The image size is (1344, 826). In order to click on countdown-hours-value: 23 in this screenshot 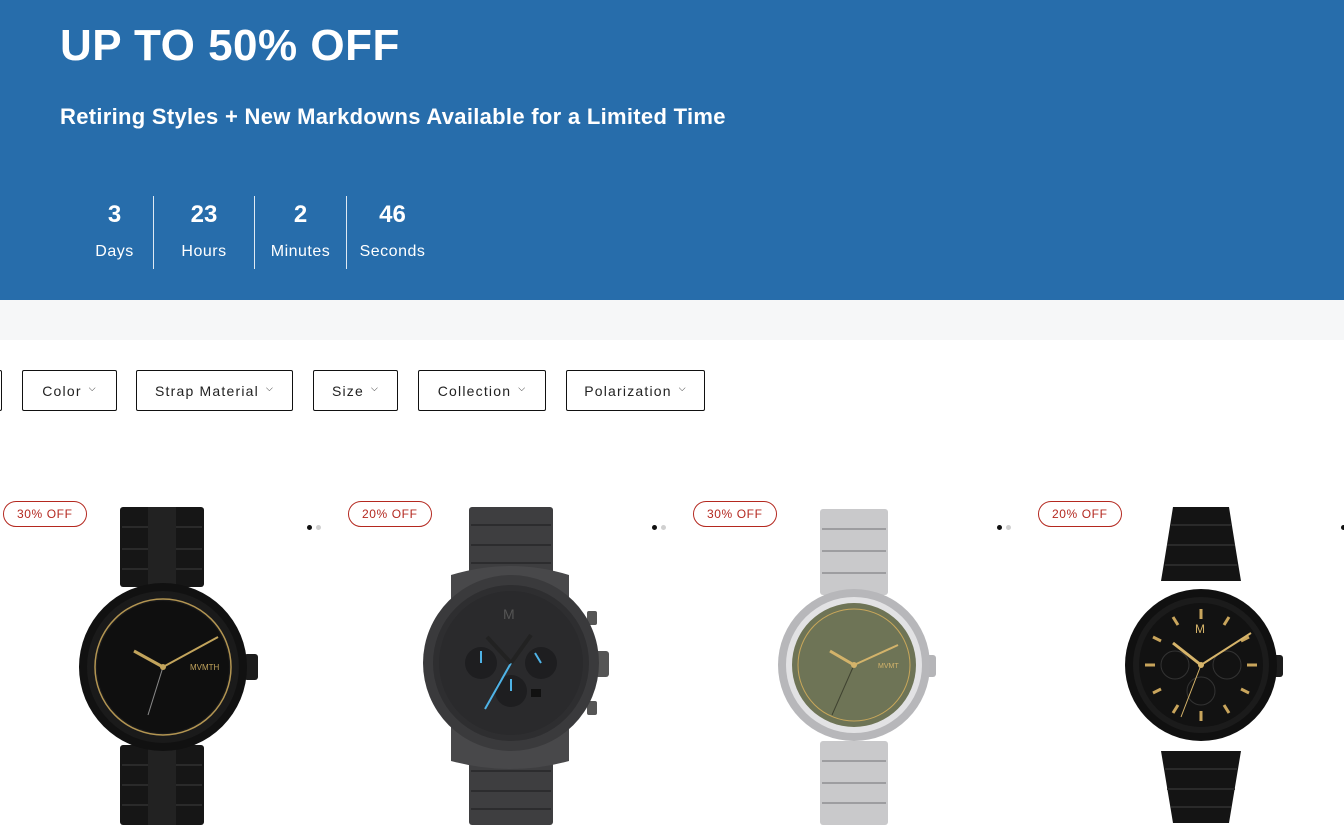, I will do `click(204, 214)`.